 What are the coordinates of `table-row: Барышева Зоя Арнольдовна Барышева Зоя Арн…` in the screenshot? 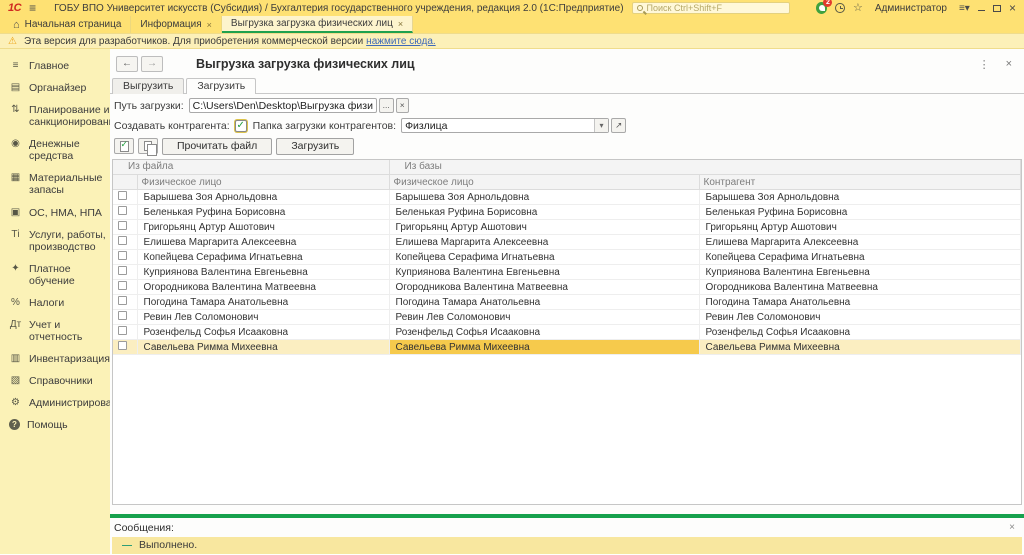 It's located at (567, 197).